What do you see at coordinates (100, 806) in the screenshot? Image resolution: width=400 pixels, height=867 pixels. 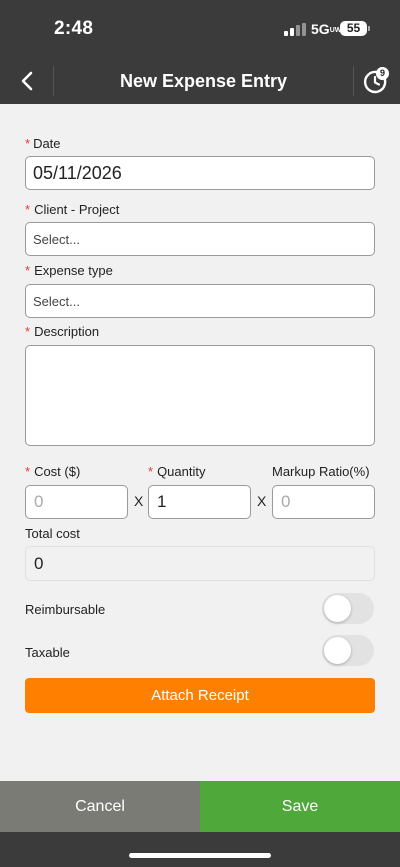 I see `cancel-button: Cancel` at bounding box center [100, 806].